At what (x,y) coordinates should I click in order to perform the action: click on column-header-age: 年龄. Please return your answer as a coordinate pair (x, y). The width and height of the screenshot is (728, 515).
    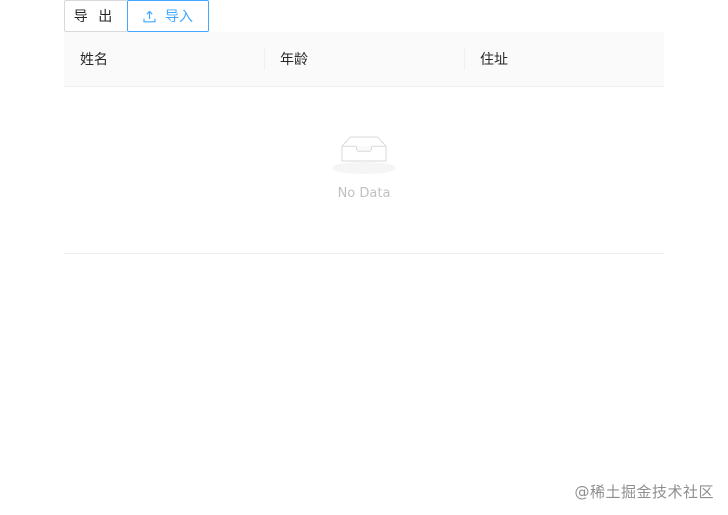
    Looking at the image, I should click on (364, 59).